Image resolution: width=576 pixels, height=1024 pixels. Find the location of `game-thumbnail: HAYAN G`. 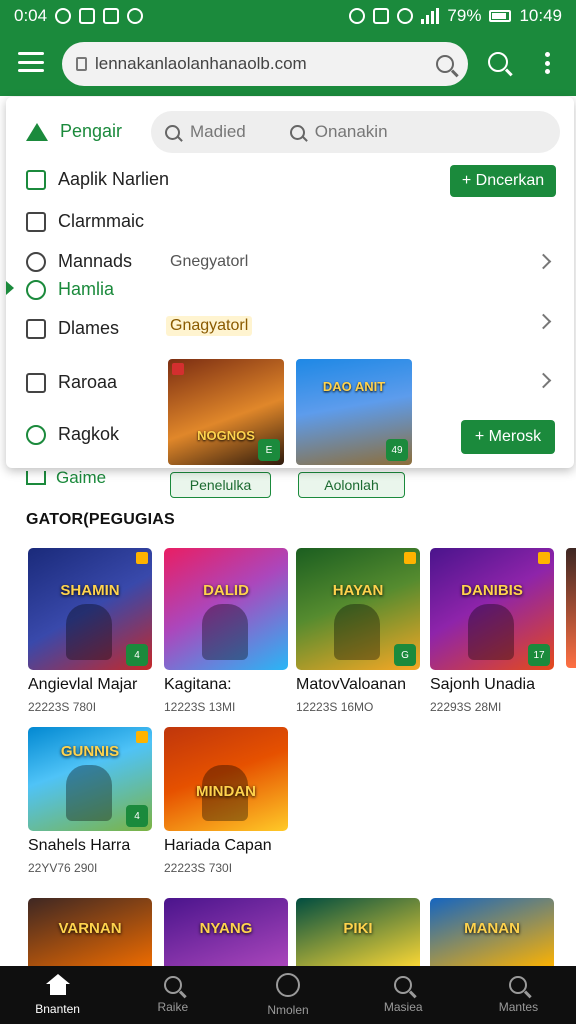

game-thumbnail: HAYAN G is located at coordinates (358, 609).